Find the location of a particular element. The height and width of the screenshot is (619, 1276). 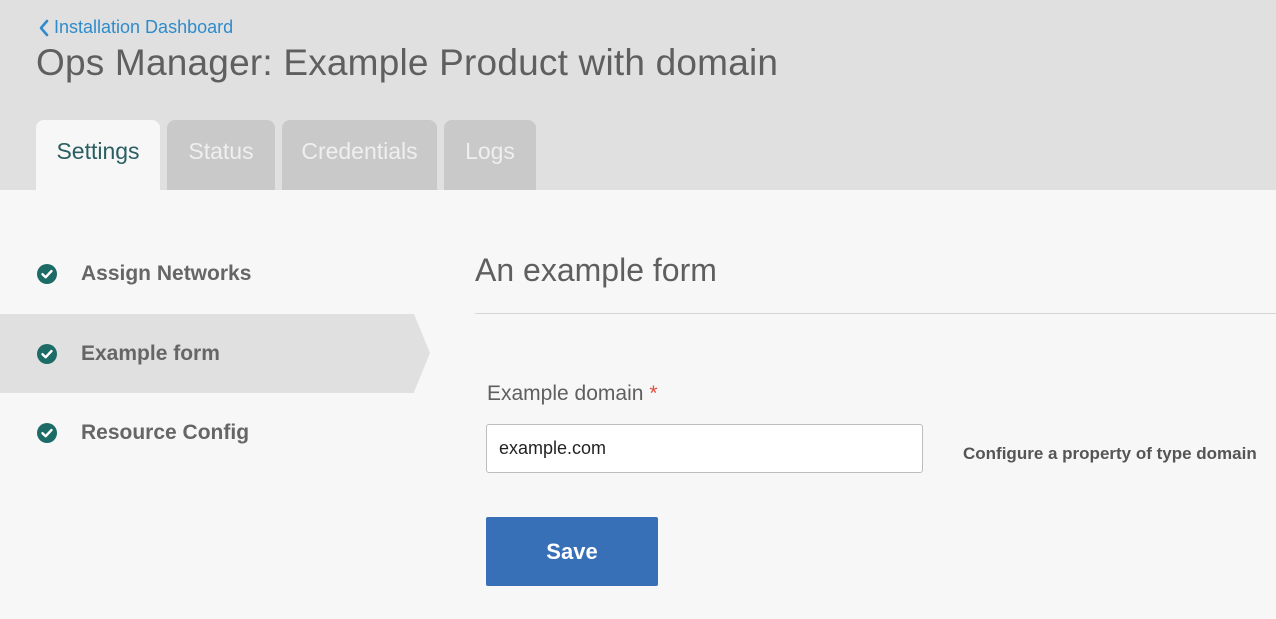

domain-label-text: Example domain is located at coordinates (565, 393).